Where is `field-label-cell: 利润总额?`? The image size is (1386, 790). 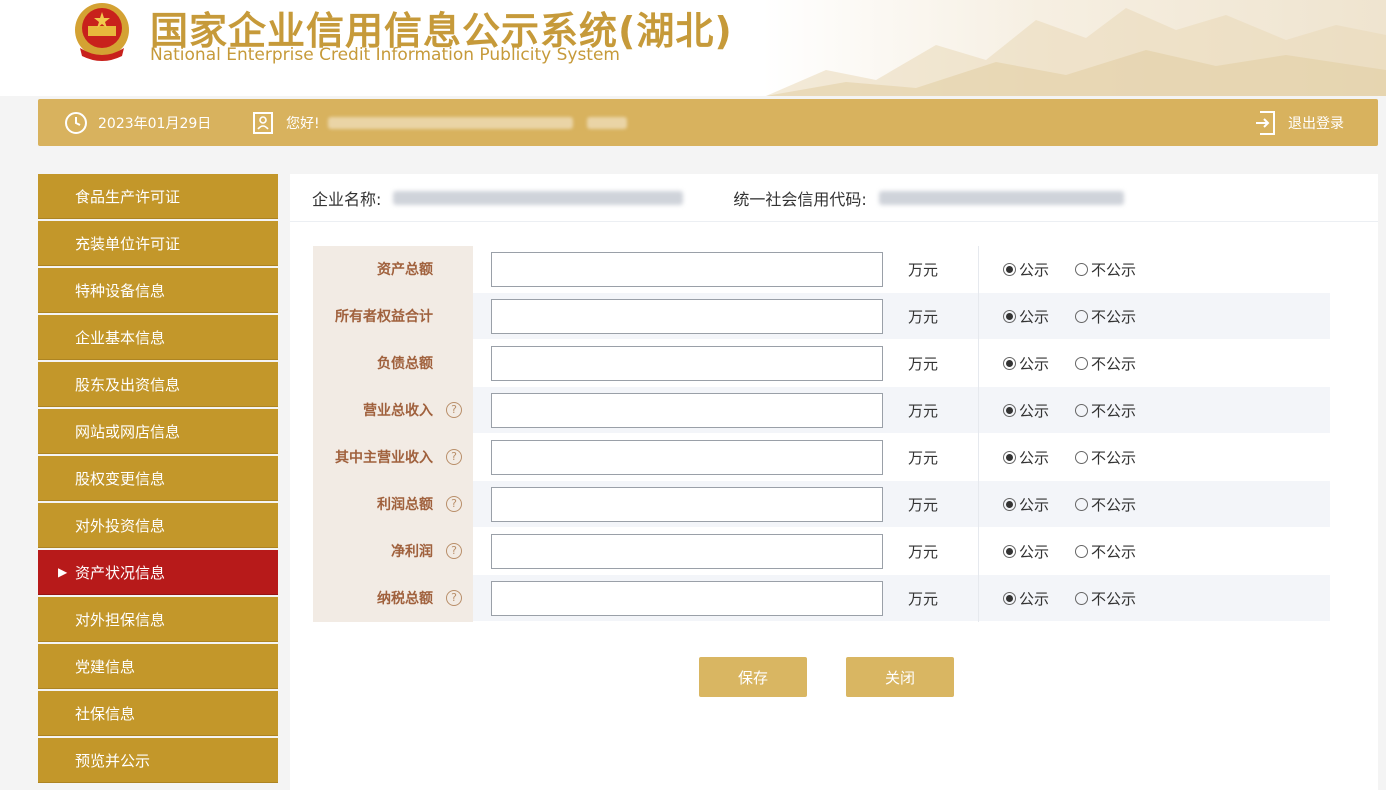 field-label-cell: 利润总额? is located at coordinates (393, 504).